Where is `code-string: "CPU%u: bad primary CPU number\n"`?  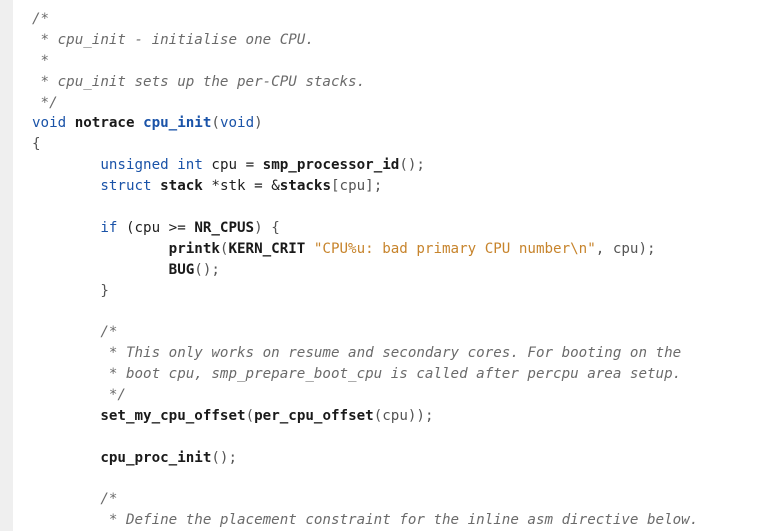
code-string: "CPU%u: bad primary CPU number\n" is located at coordinates (454, 248).